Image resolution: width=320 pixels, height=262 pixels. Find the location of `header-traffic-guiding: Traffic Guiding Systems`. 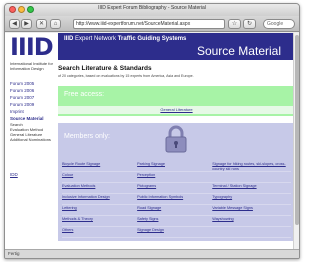

header-traffic-guiding: Traffic Guiding Systems is located at coordinates (152, 39).